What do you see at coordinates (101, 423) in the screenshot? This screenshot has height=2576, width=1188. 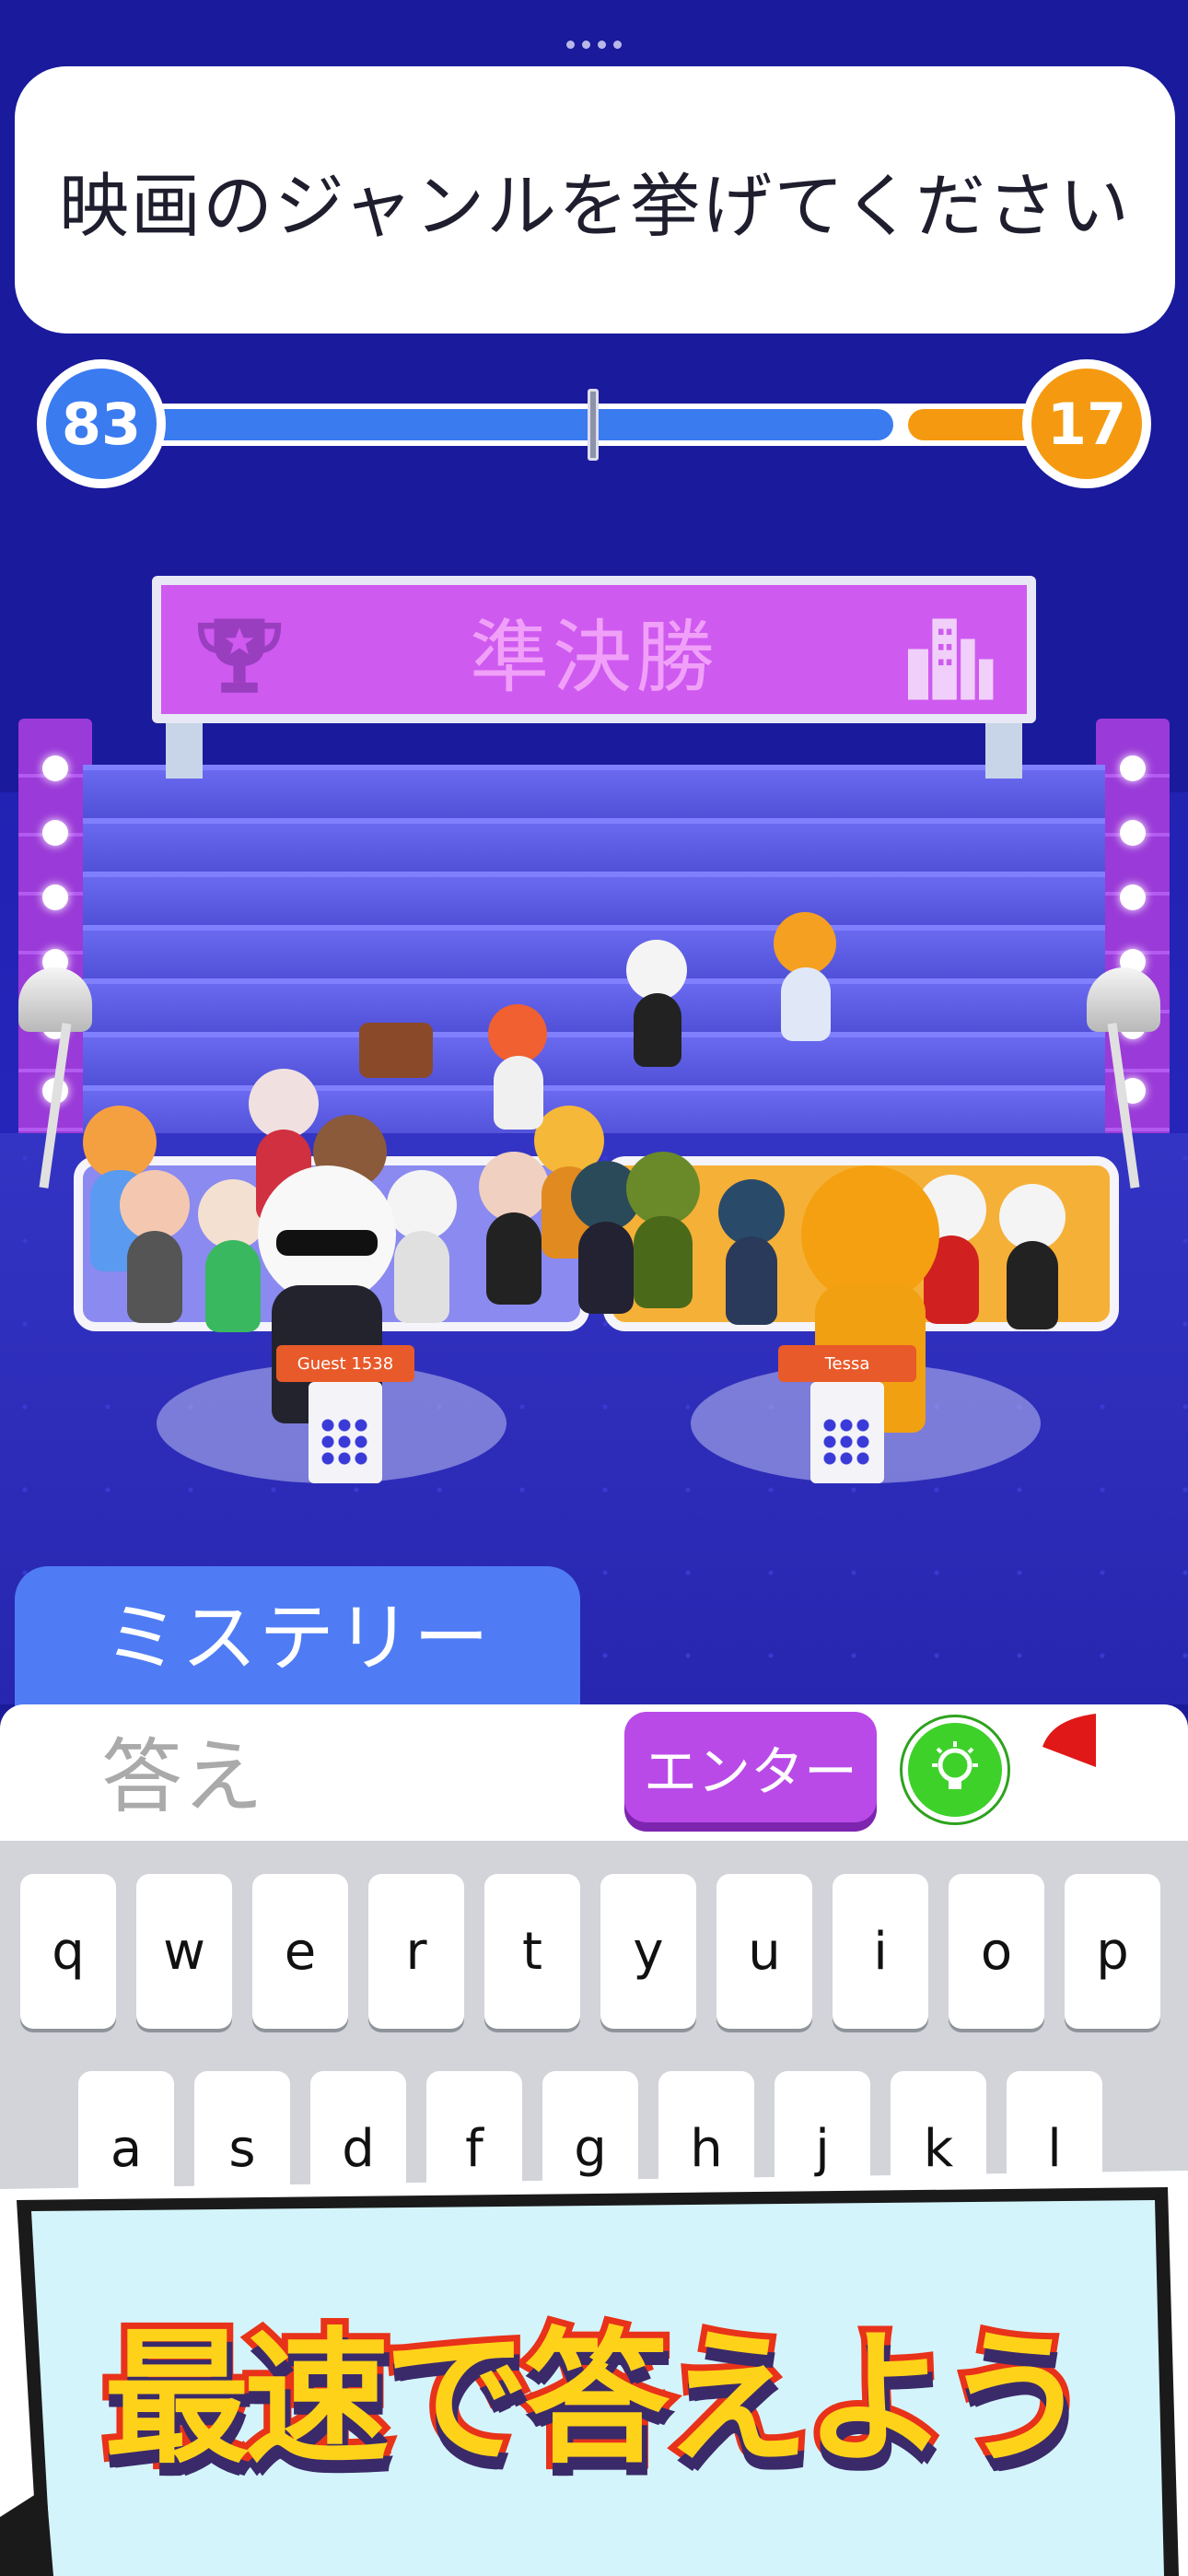 I see `score-left: 83` at bounding box center [101, 423].